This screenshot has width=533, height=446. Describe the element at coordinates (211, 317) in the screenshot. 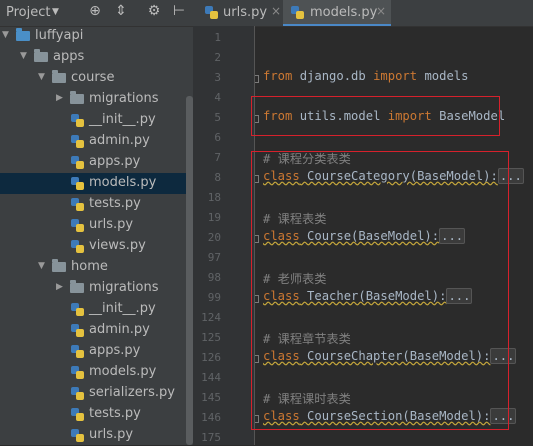

I see `line-number: 124` at that location.